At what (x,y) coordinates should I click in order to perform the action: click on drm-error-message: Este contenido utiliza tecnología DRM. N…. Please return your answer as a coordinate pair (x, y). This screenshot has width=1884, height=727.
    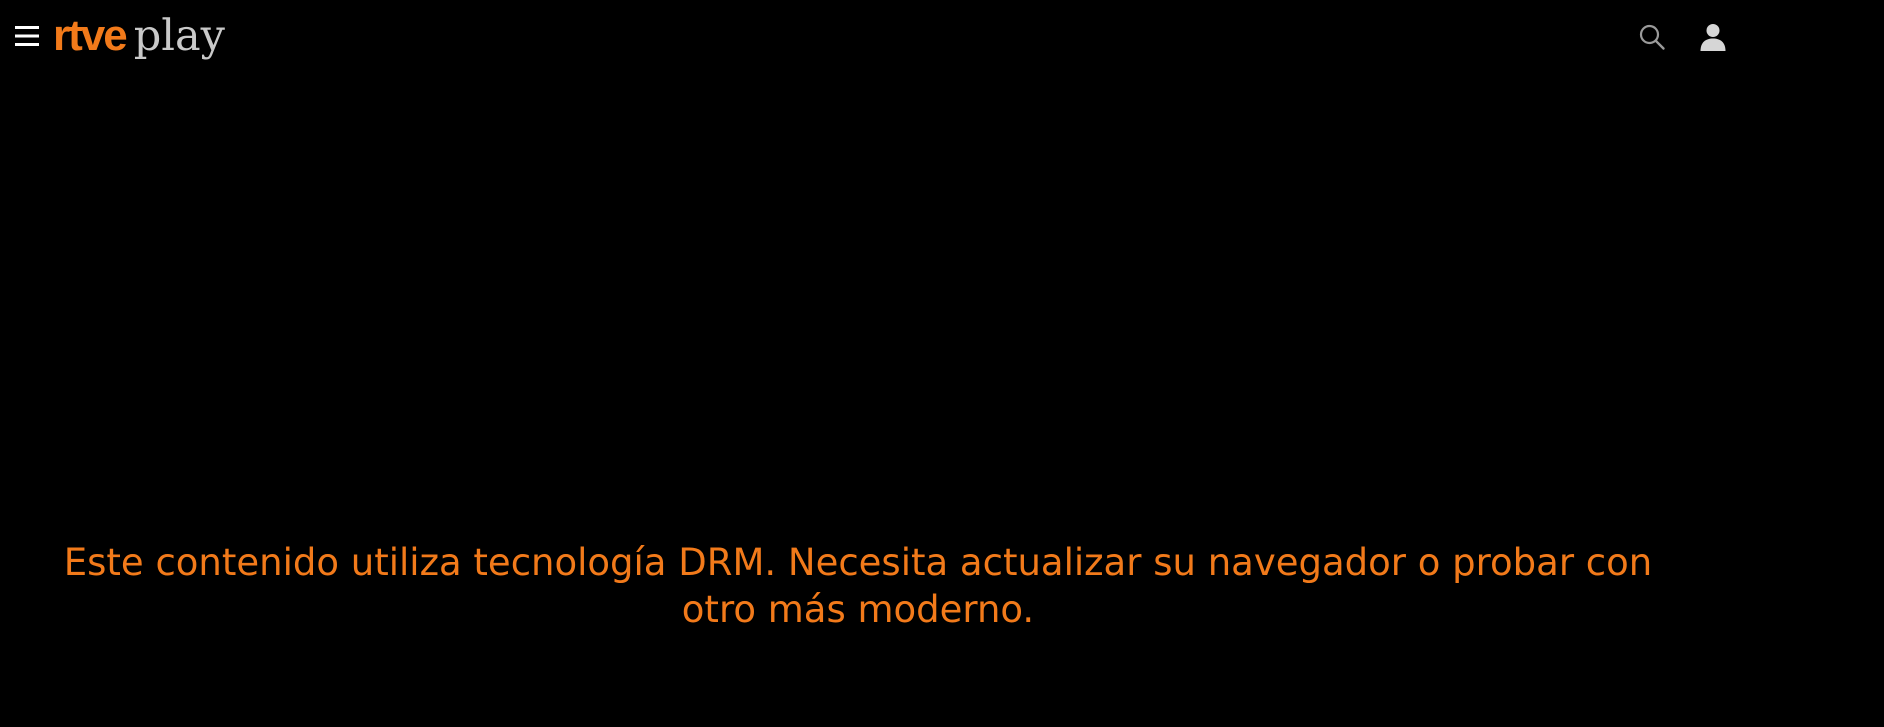
    Looking at the image, I should click on (858, 586).